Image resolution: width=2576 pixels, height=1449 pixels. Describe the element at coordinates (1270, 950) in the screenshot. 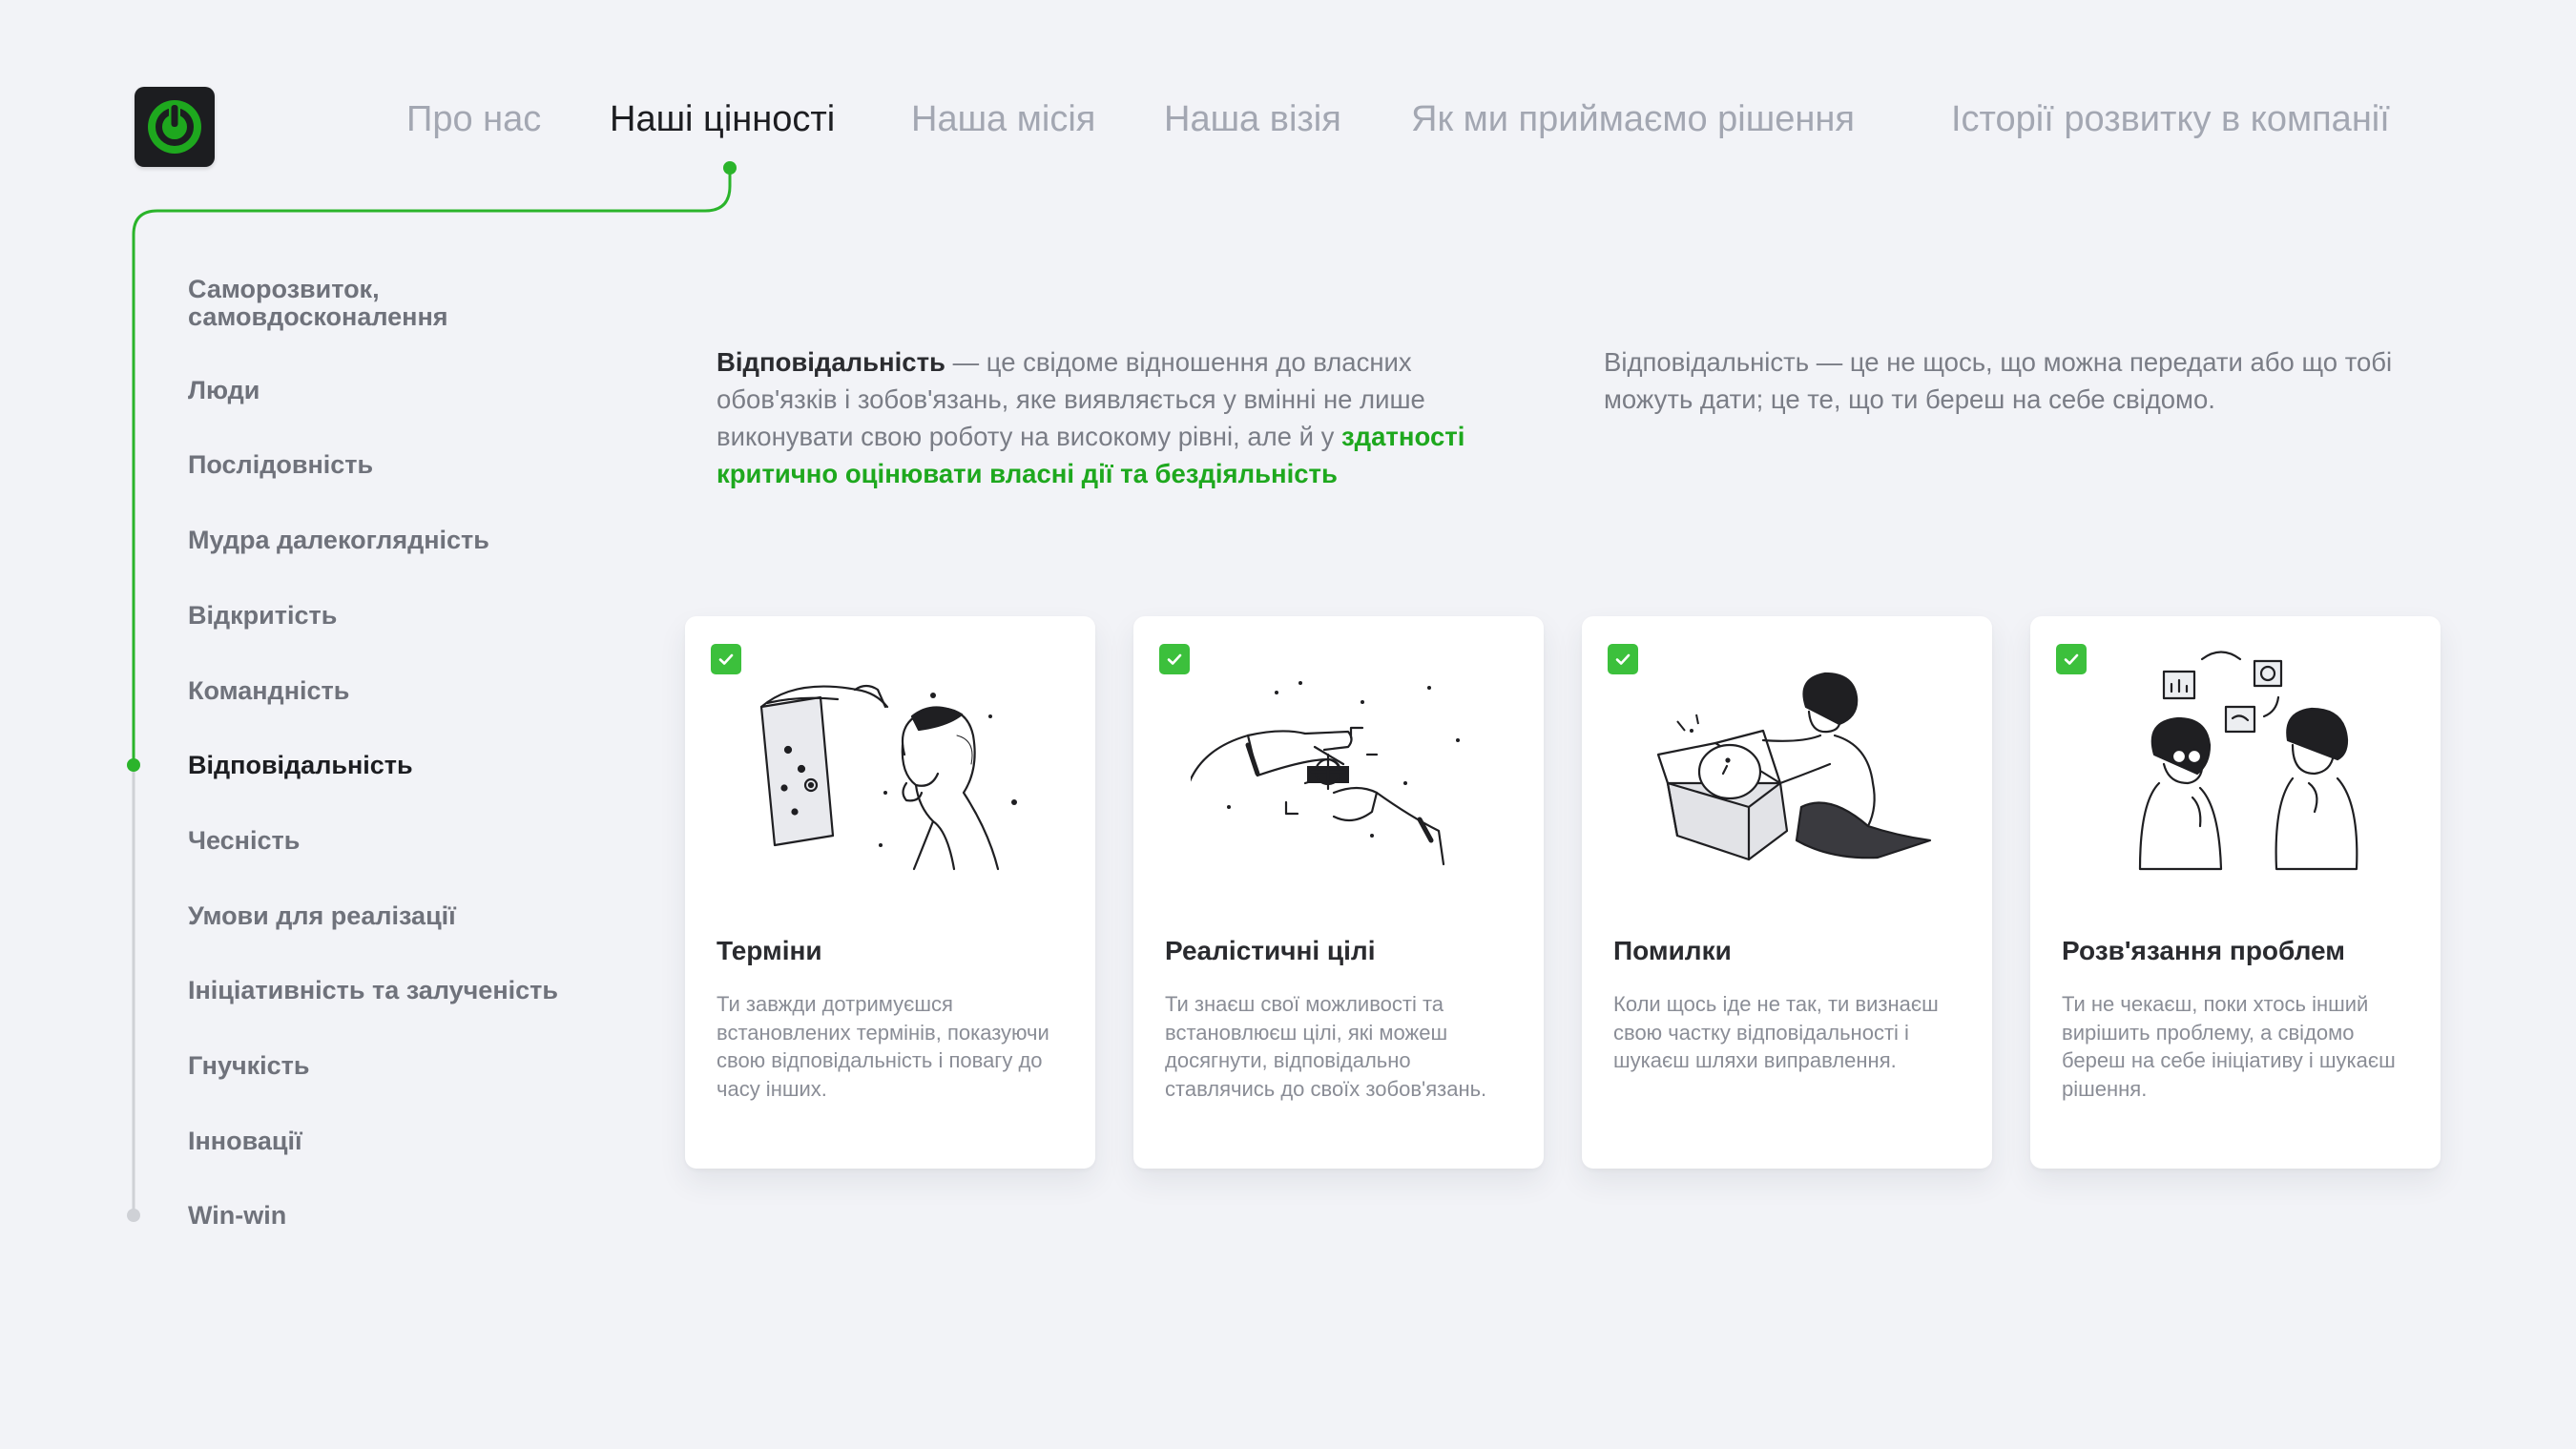

I see `card-title: Реалістичні цілі` at that location.